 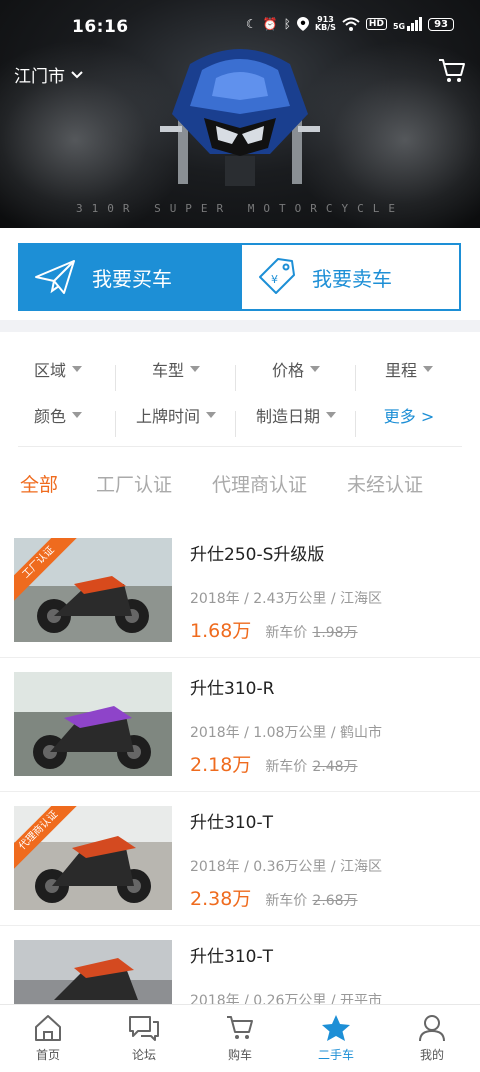 I want to click on listing-photo: 代理商认证, so click(x=93, y=858).